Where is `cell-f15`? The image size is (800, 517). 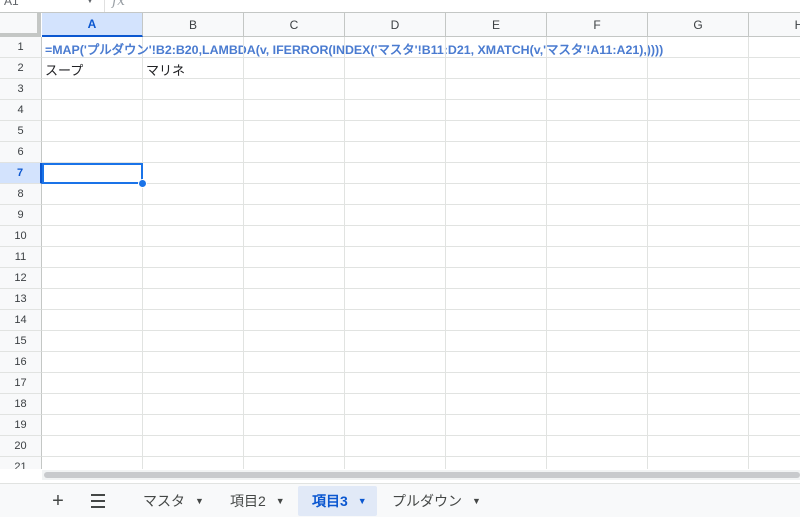
cell-f15 is located at coordinates (597, 341).